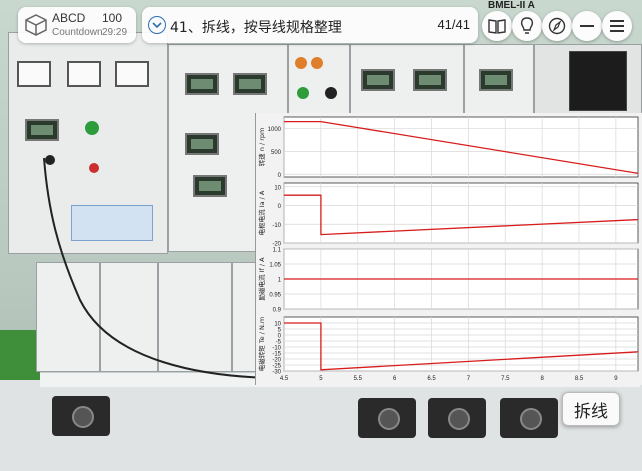  What do you see at coordinates (279, 343) in the screenshot?
I see `chart-3-ytick-label: -5` at bounding box center [279, 343].